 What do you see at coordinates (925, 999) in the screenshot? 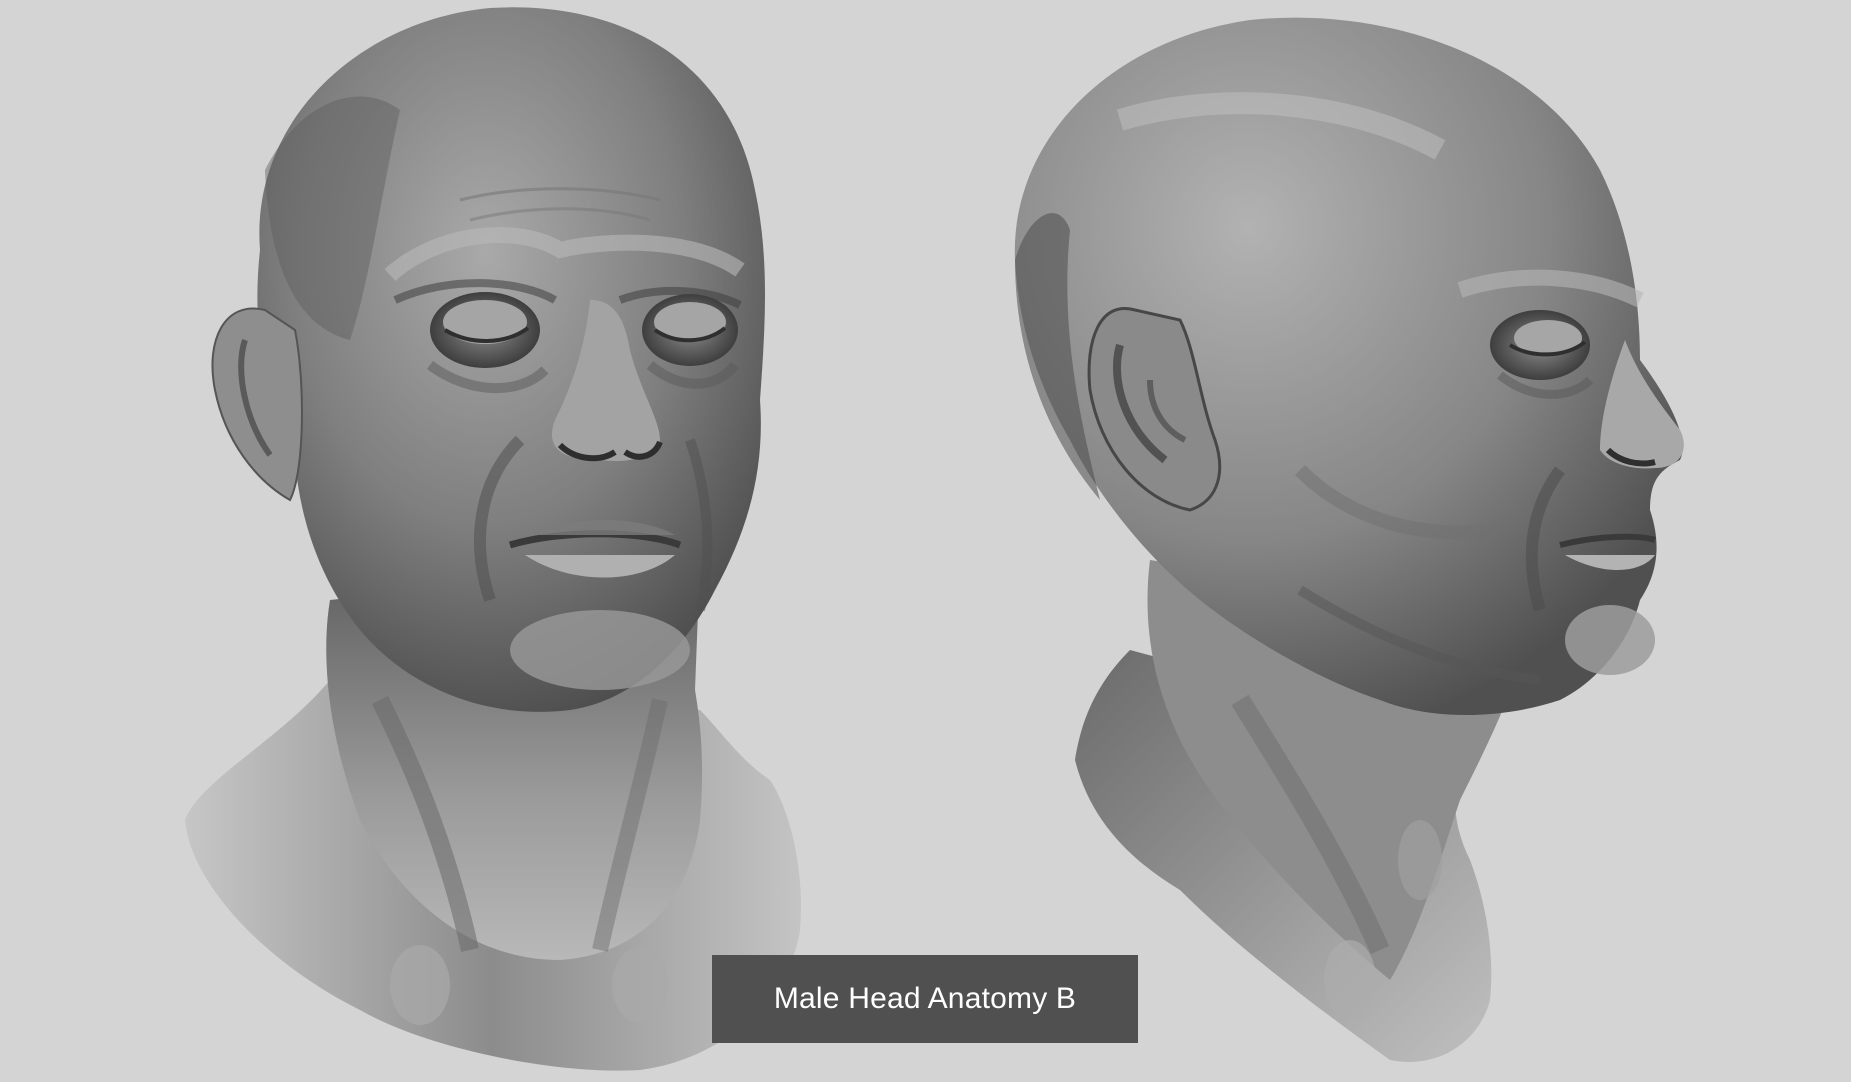
I see `caption-label: Male Head Anatomy B` at bounding box center [925, 999].